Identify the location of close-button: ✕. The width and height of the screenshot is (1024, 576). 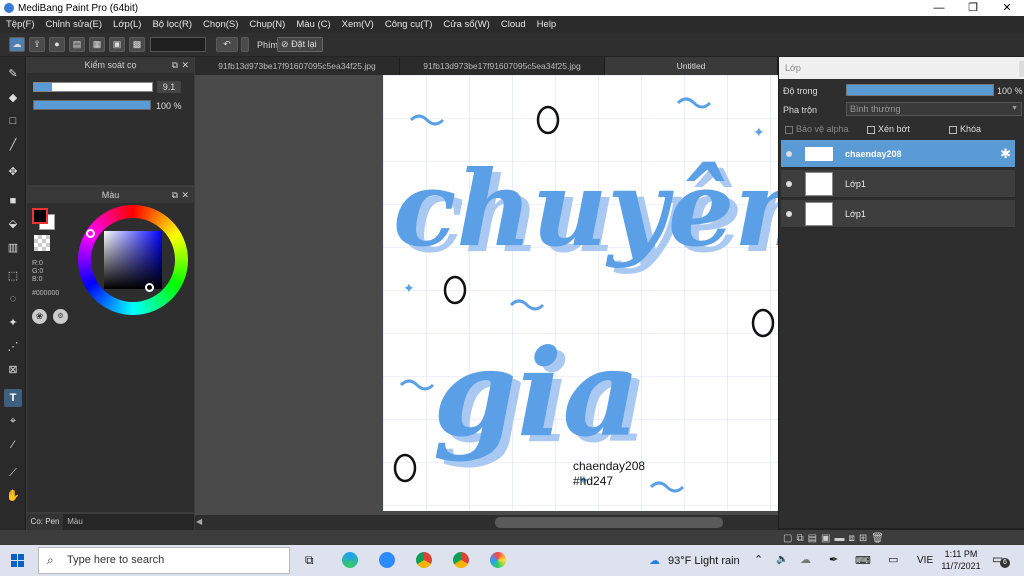
(1007, 8).